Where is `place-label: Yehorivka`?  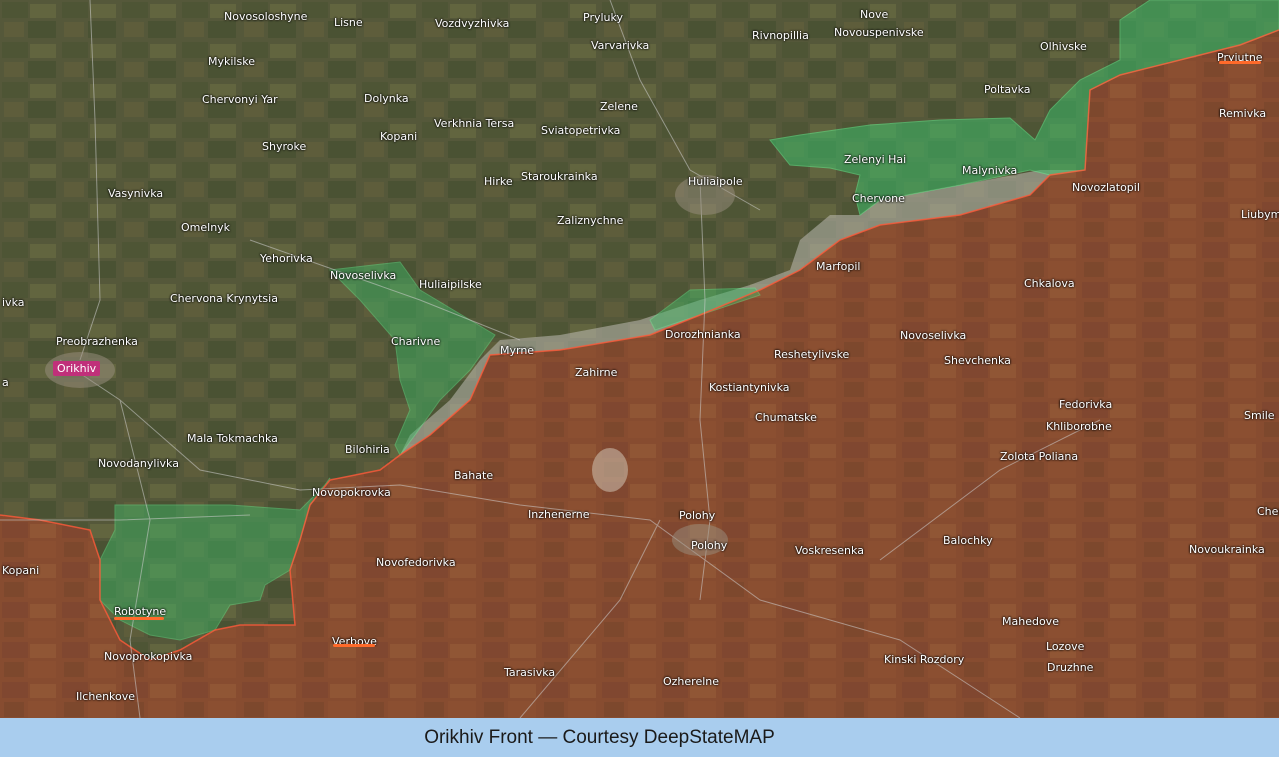
place-label: Yehorivka is located at coordinates (286, 258).